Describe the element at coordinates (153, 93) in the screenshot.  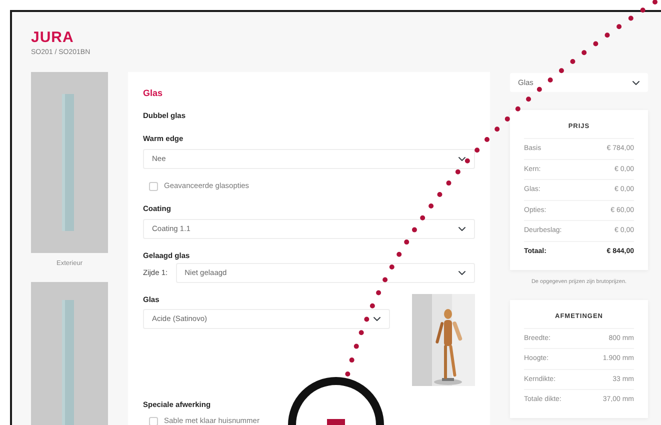
I see `section-heading: Glas` at that location.